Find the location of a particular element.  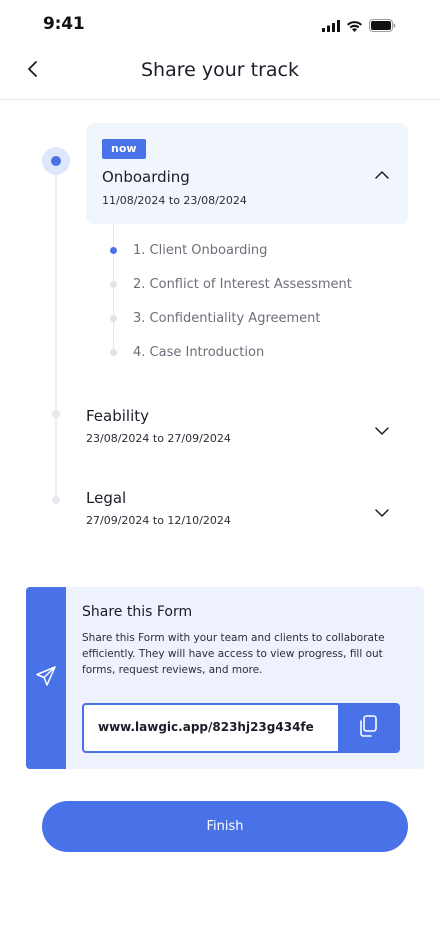

substep-item: 2. Conflict of Interest Assessment is located at coordinates (231, 284).